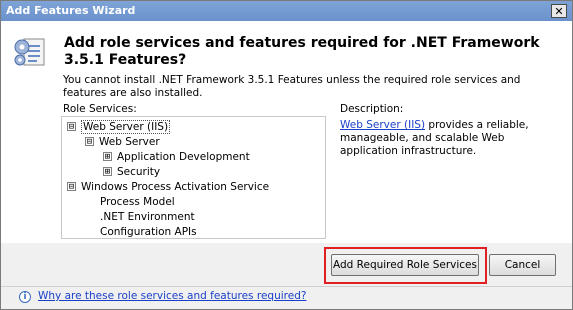 The height and width of the screenshot is (310, 573). I want to click on tree-item-web-server-iis: ⊟ Web Server (IIS), so click(119, 127).